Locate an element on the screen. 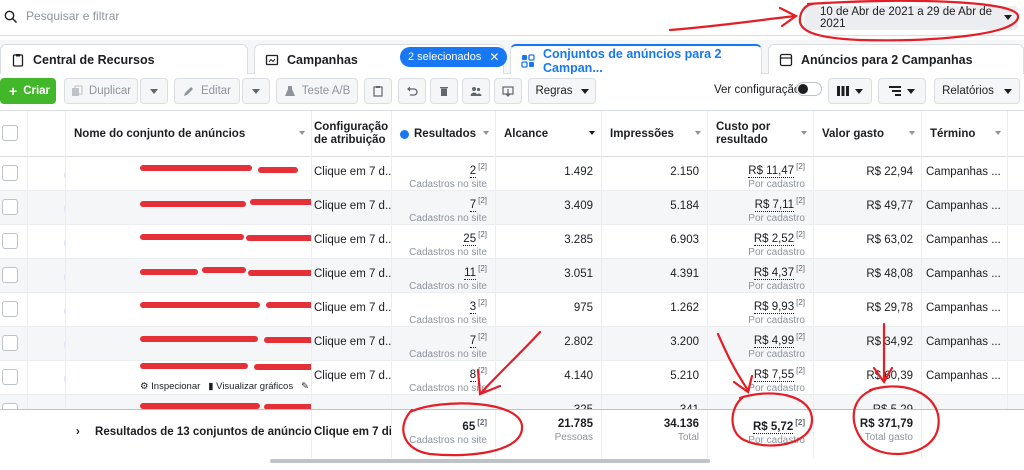 The width and height of the screenshot is (1024, 470). cost-per-result-cell: R$ 4,37 [2] Por cadastro is located at coordinates (761, 276).